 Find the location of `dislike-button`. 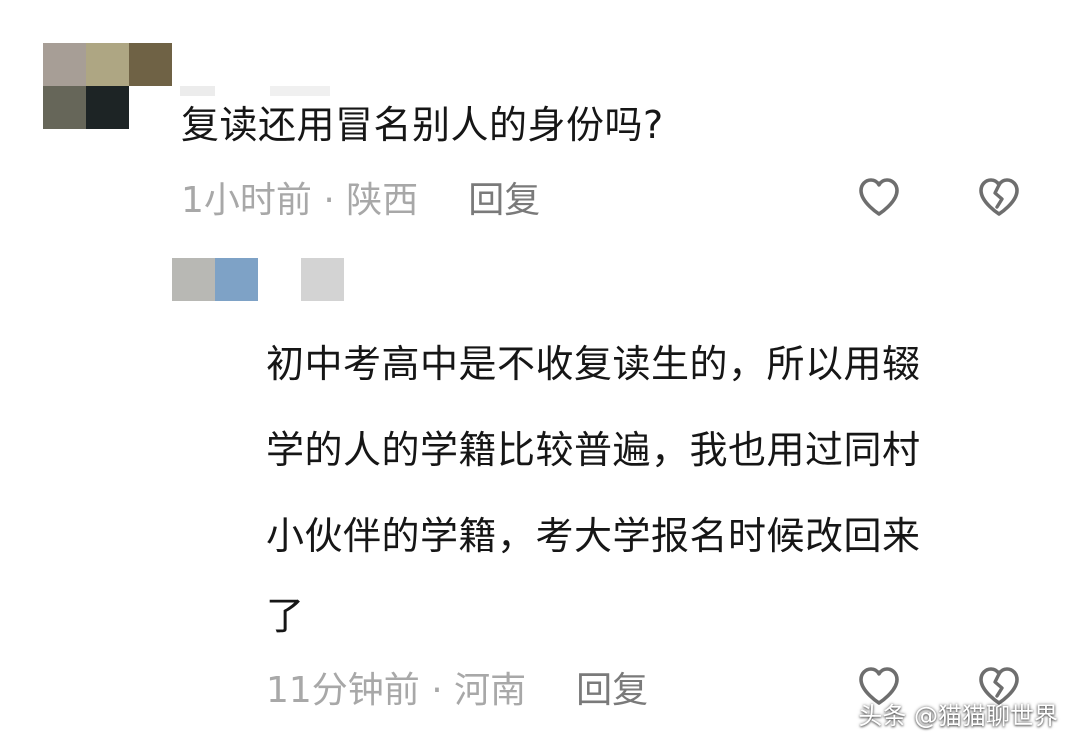

dislike-button is located at coordinates (999, 197).